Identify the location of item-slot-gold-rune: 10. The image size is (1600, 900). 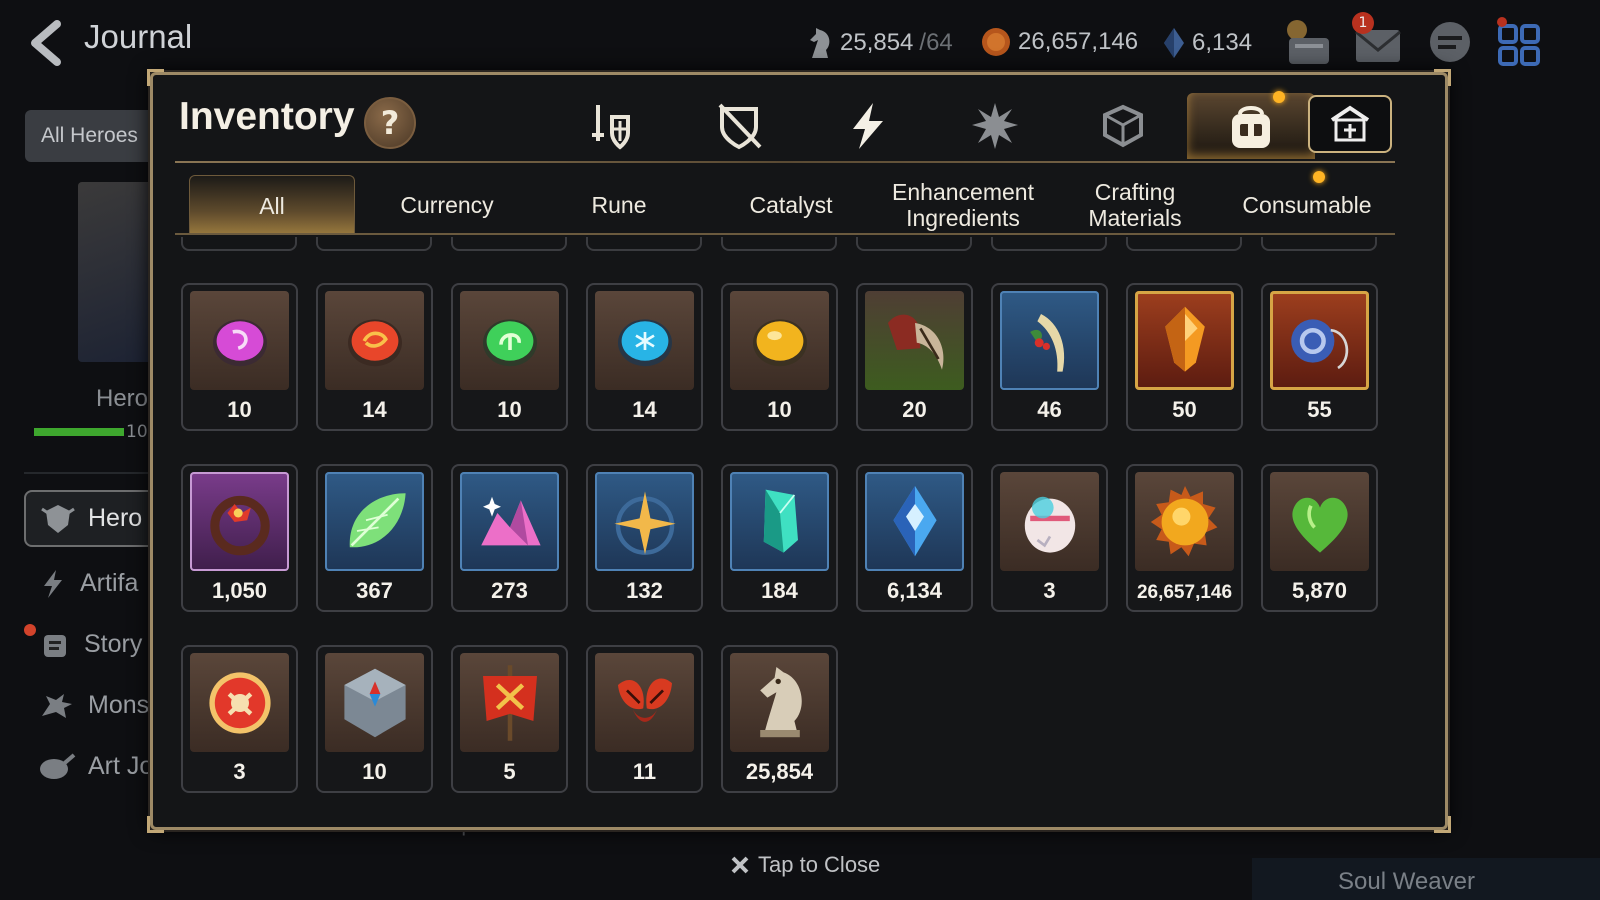
(779, 357).